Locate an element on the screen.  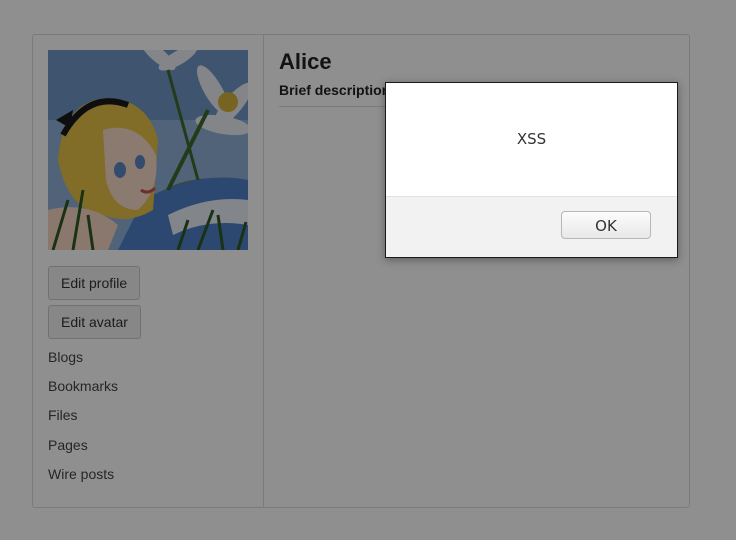
ok-button: OK is located at coordinates (606, 225).